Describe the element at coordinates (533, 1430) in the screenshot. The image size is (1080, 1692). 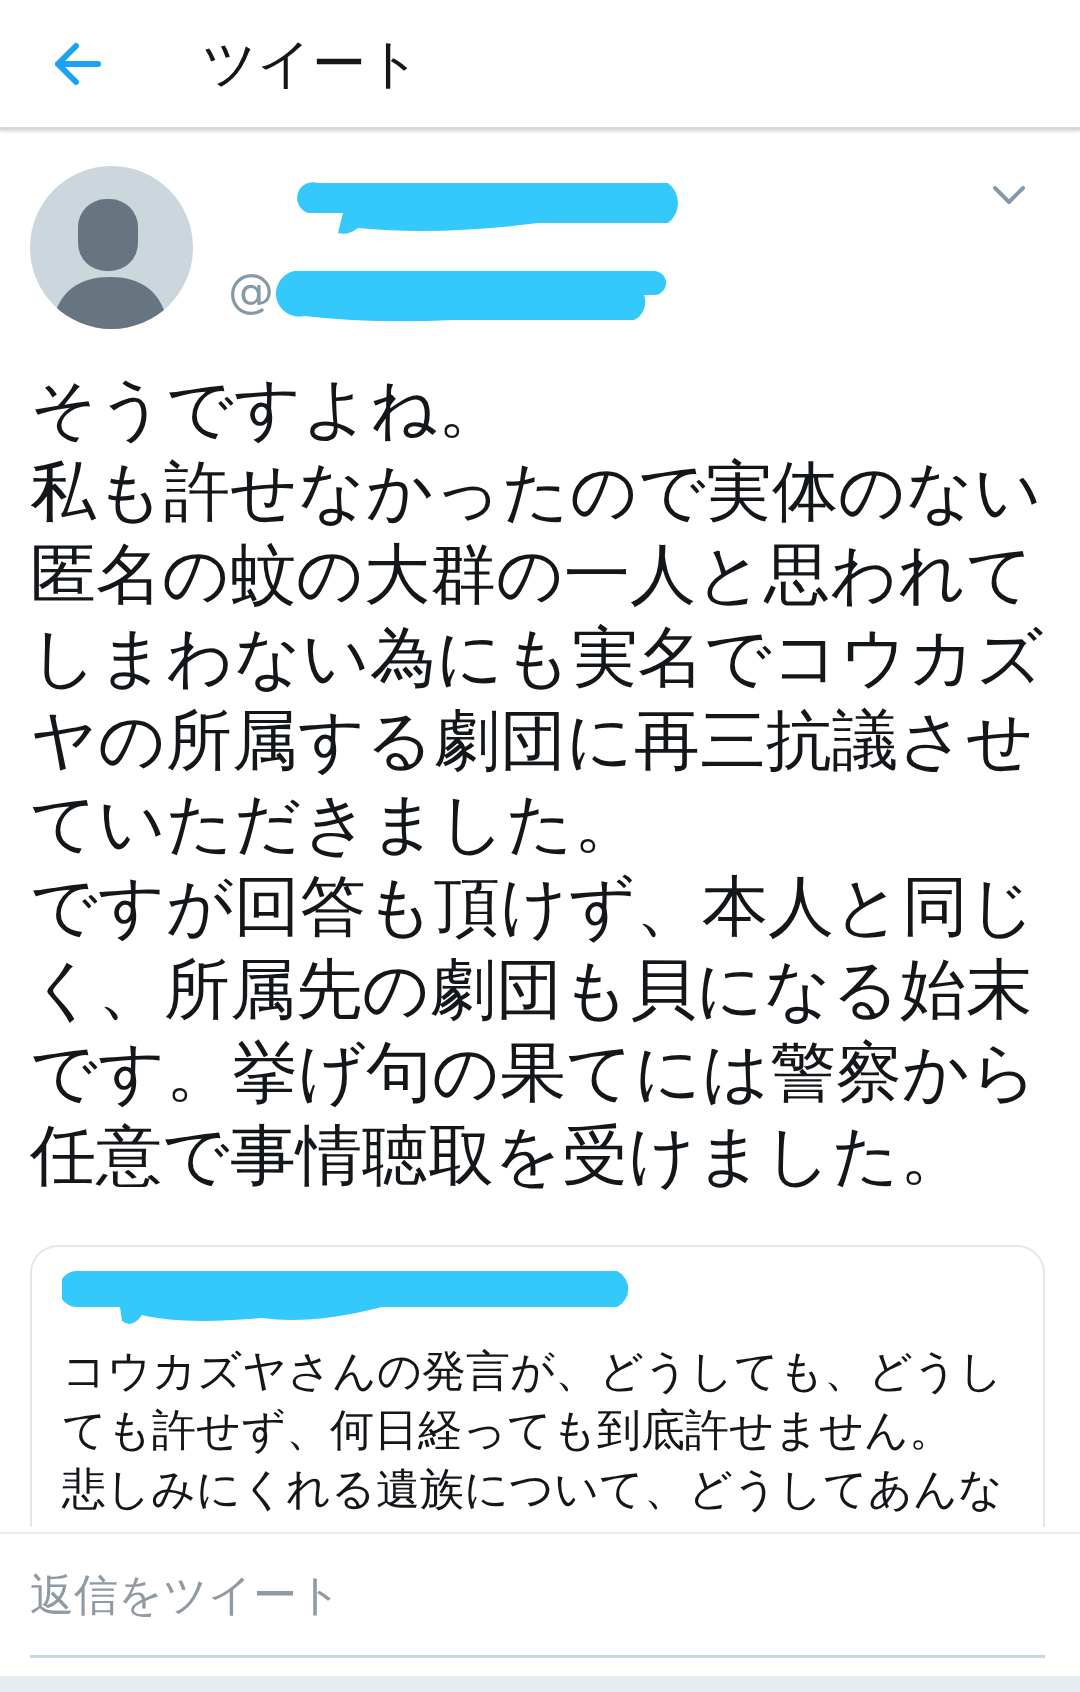
I see `quoted-tweet-text: コウカズヤさんの発言が、どうしても、どうし ても許せず、何日経っても到底許せません。 悲しみにくれる遺族について、どうしてあんな` at that location.